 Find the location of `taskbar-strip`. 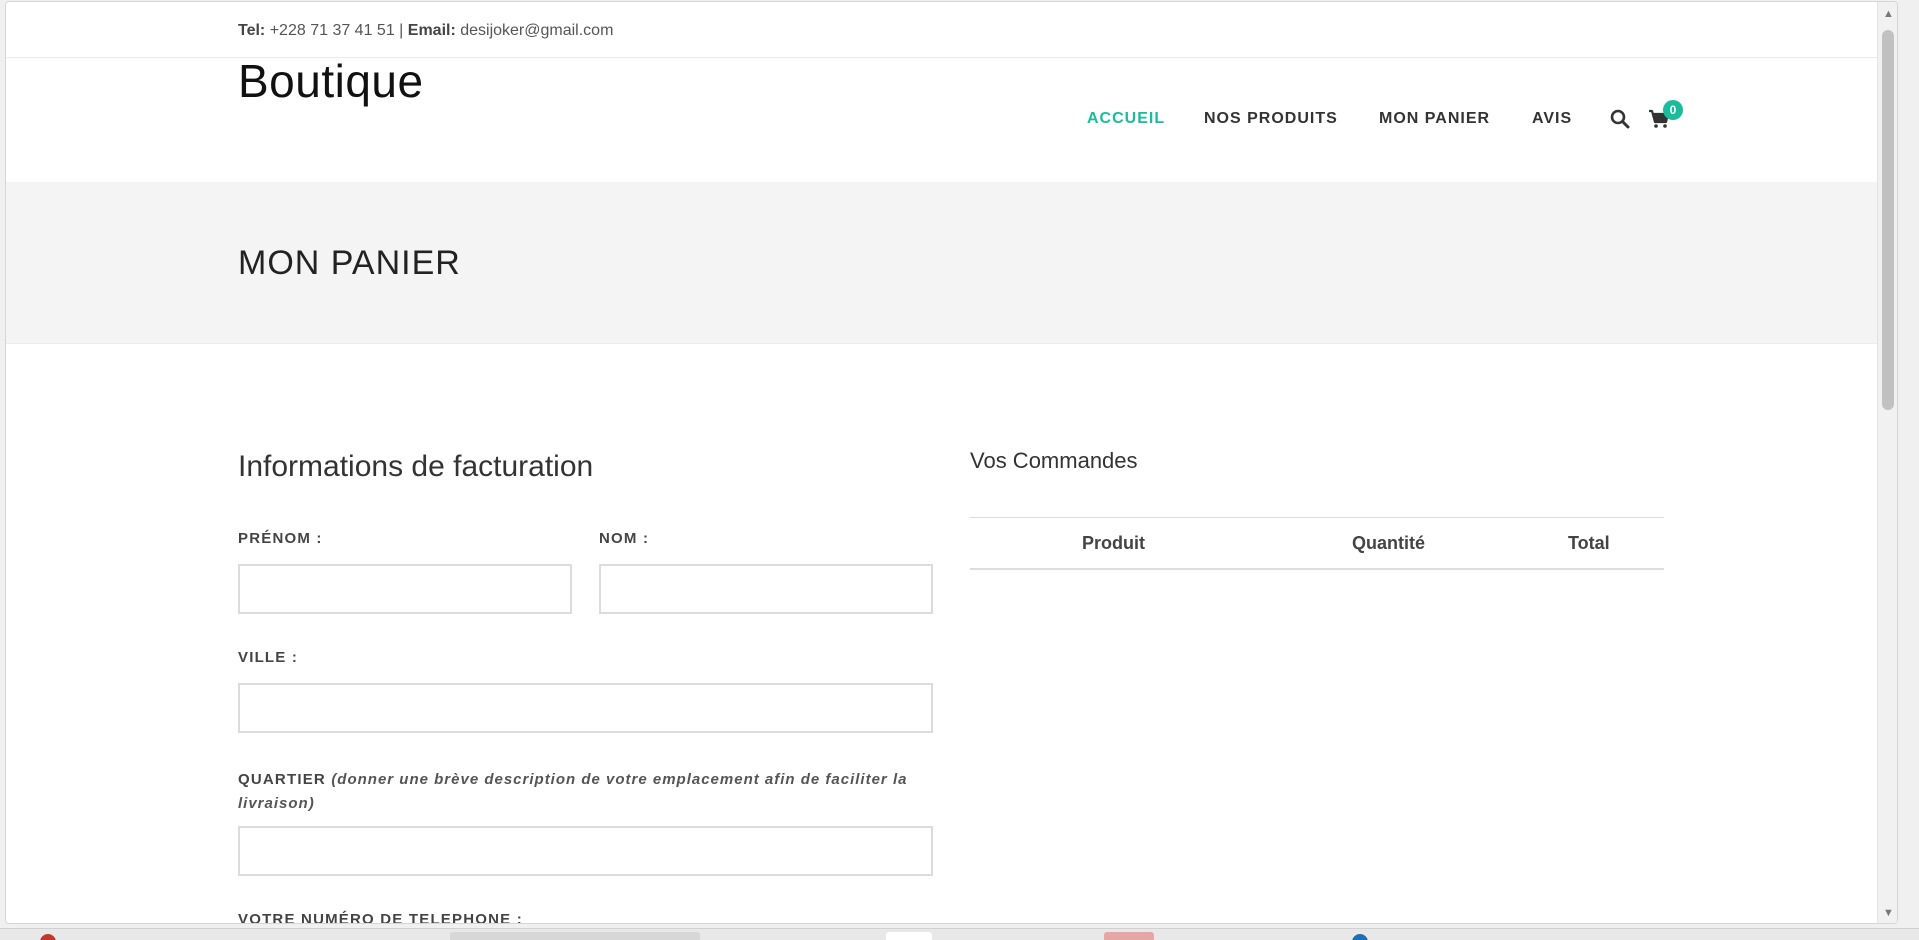

taskbar-strip is located at coordinates (959, 934).